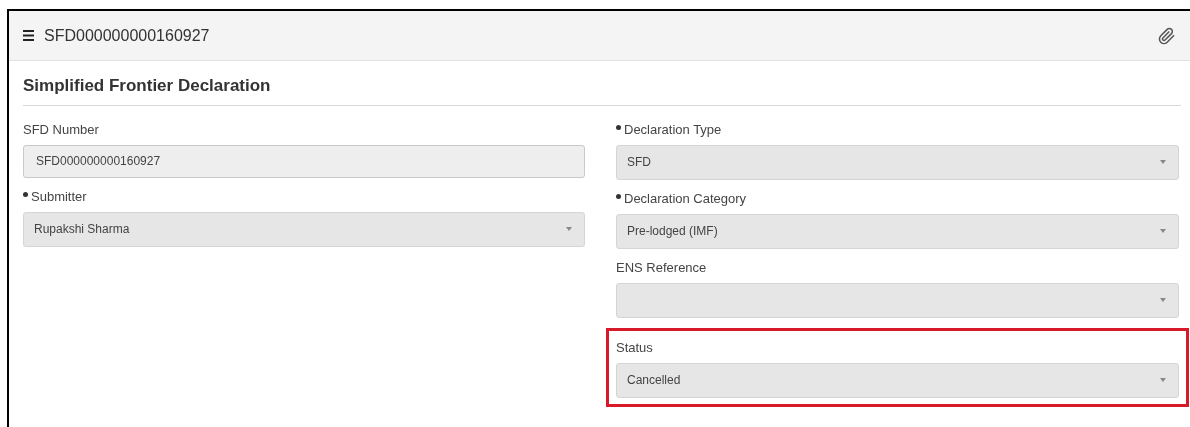 Image resolution: width=1190 pixels, height=427 pixels. What do you see at coordinates (661, 267) in the screenshot?
I see `field-label: ENS Reference` at bounding box center [661, 267].